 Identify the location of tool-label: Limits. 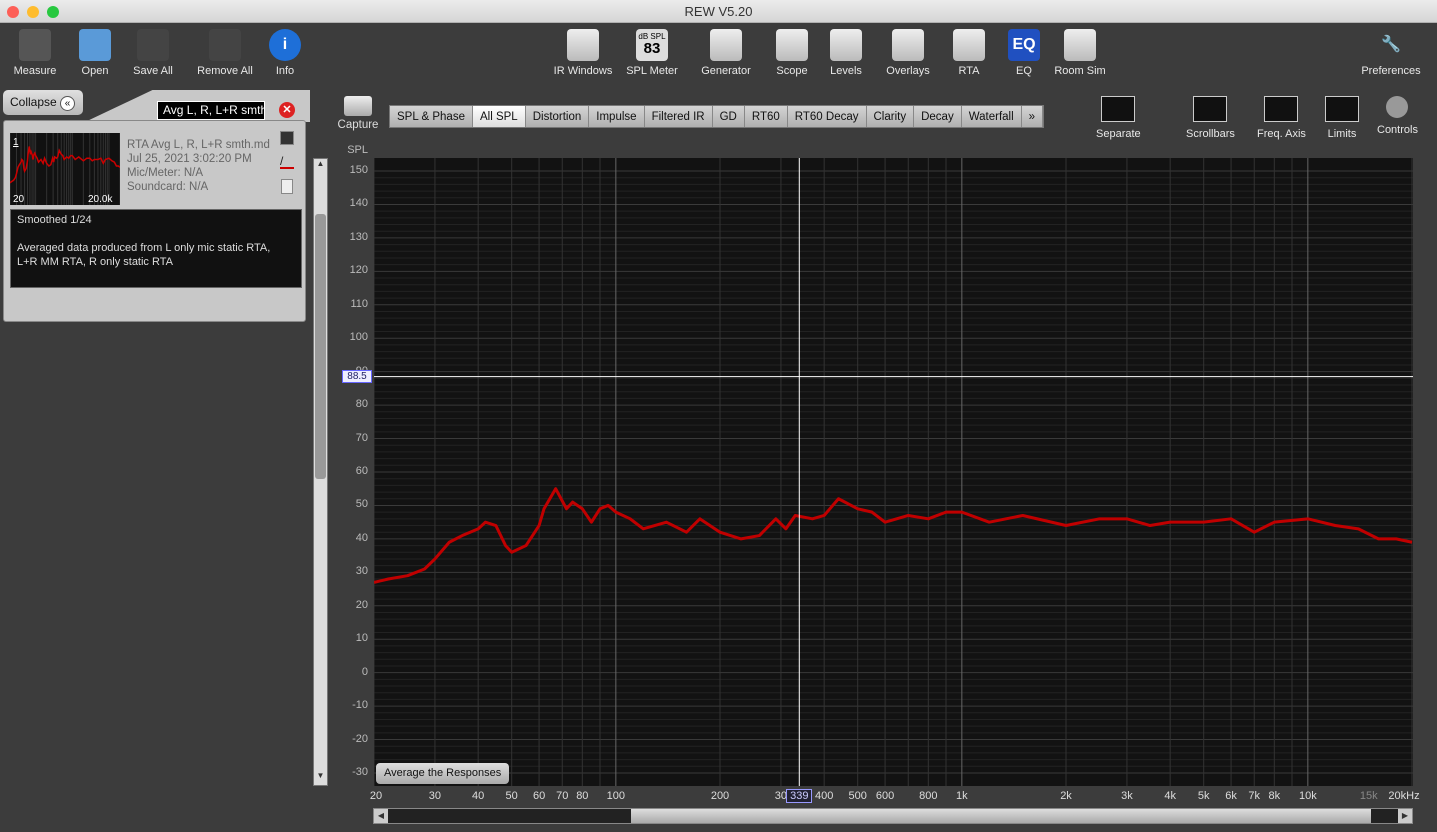
(1342, 134).